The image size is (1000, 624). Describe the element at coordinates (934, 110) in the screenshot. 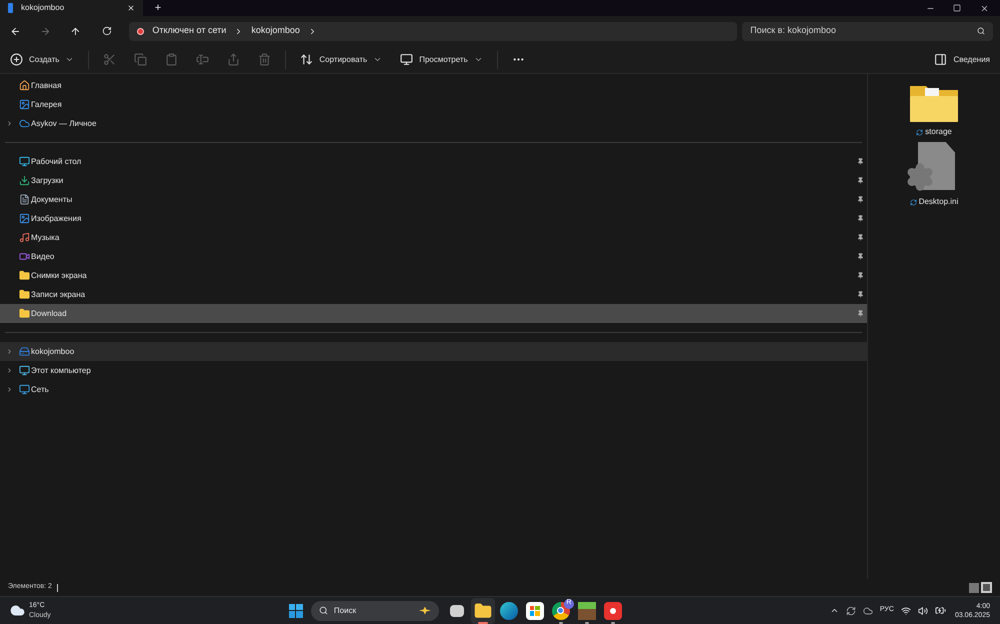

I see `file-item: storage` at that location.